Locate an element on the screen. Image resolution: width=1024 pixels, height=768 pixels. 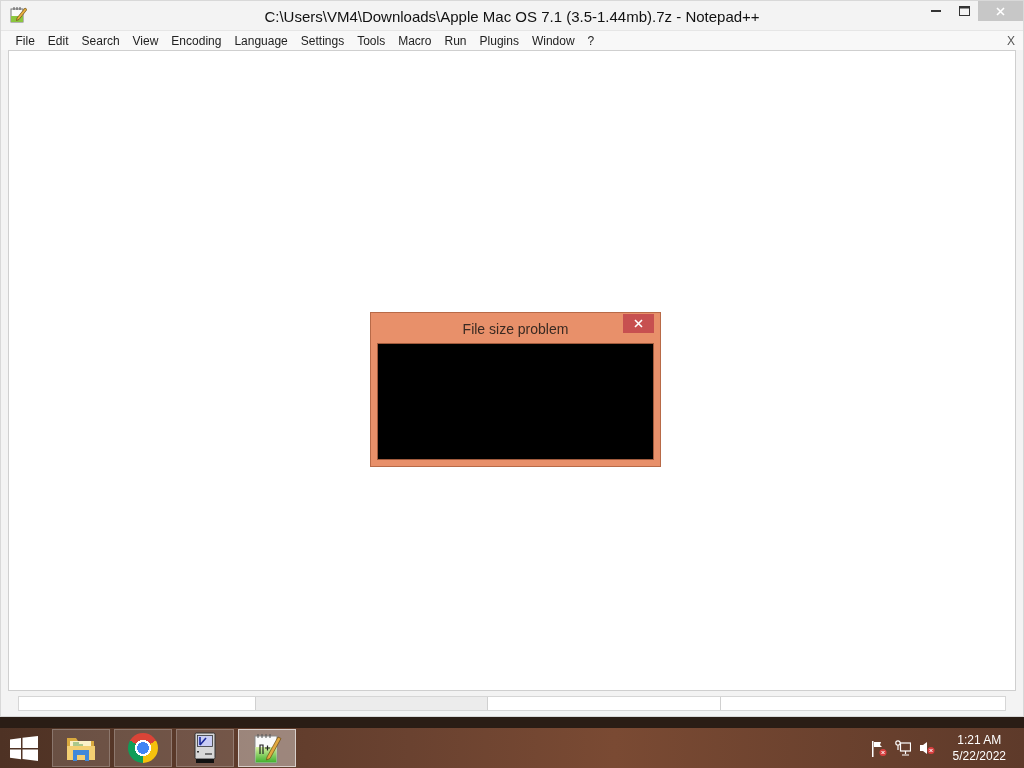
menu-item: Language is located at coordinates (261, 40).